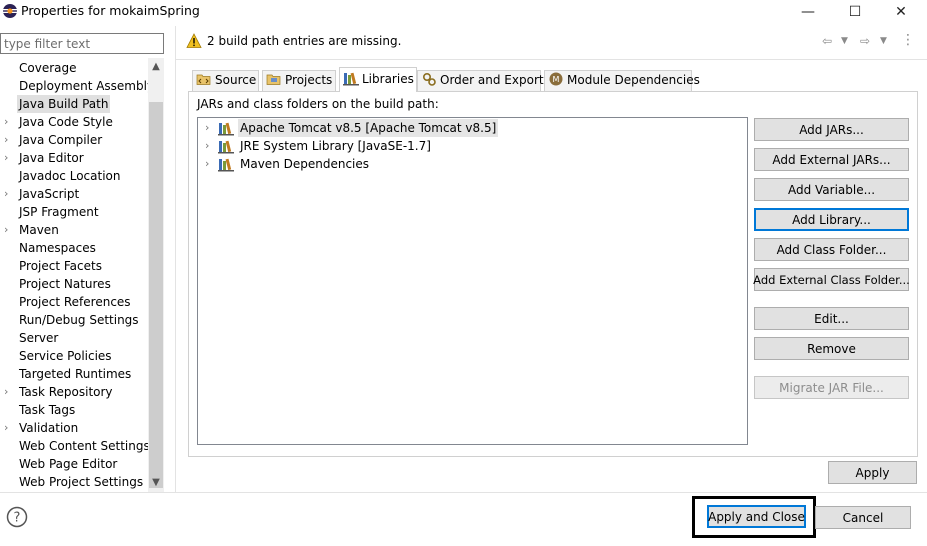 The image size is (927, 546). Describe the element at coordinates (808, 12) in the screenshot. I see `minimize-button: —` at that location.